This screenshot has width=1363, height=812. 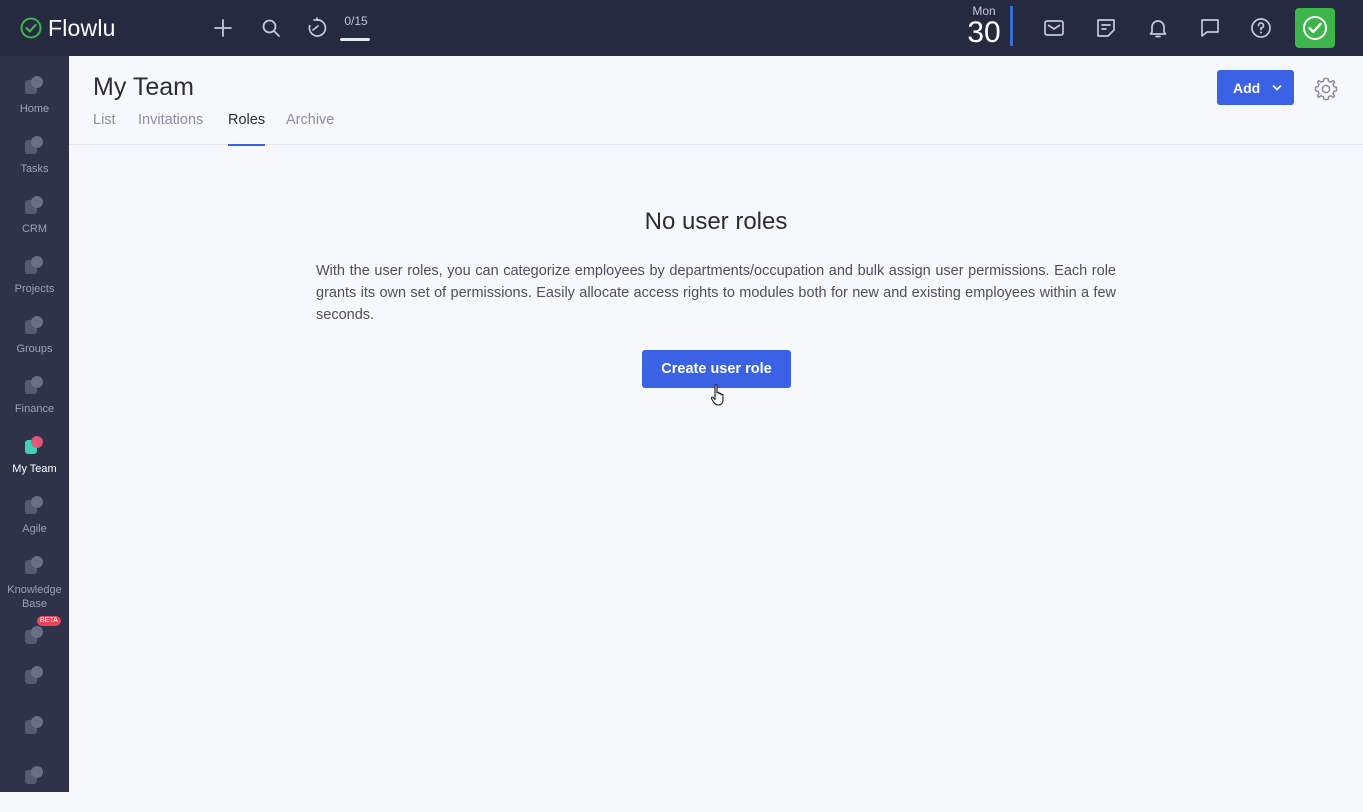 I want to click on sidebar-item-home: Home, so click(x=34, y=92).